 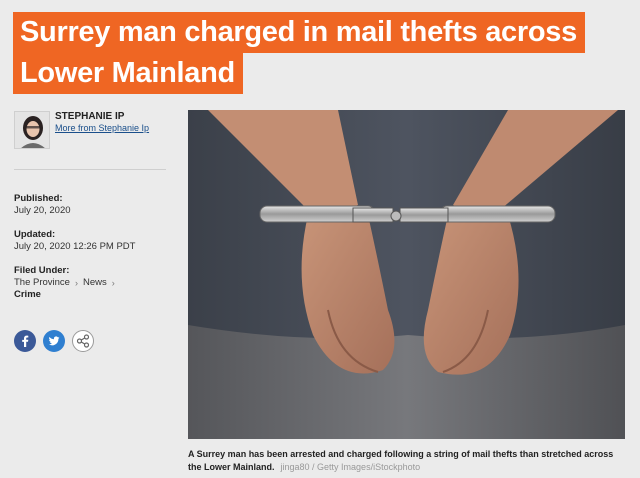 I want to click on author-avatar, so click(x=32, y=130).